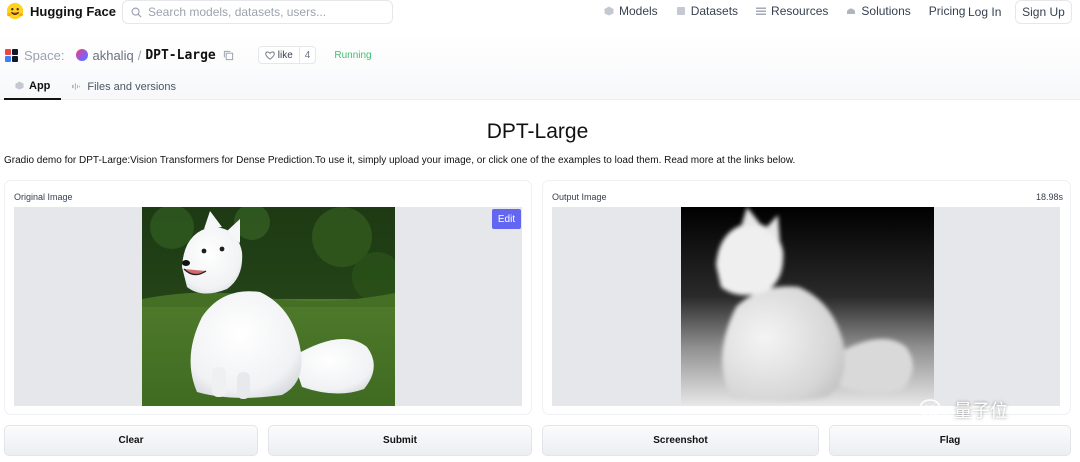 The width and height of the screenshot is (1080, 462). What do you see at coordinates (131, 440) in the screenshot?
I see `clear-button: Clear` at bounding box center [131, 440].